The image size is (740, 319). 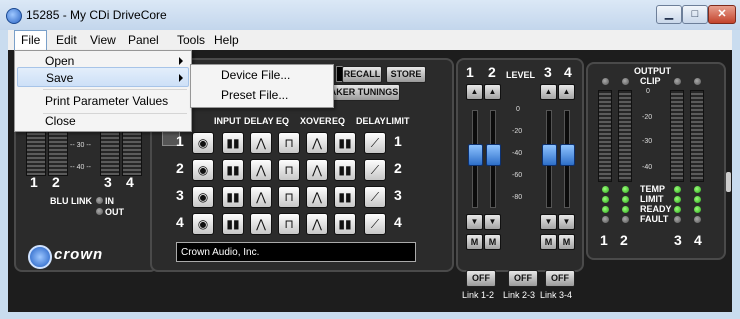 I want to click on proc-input-3-icon: ◉, so click(x=203, y=197).